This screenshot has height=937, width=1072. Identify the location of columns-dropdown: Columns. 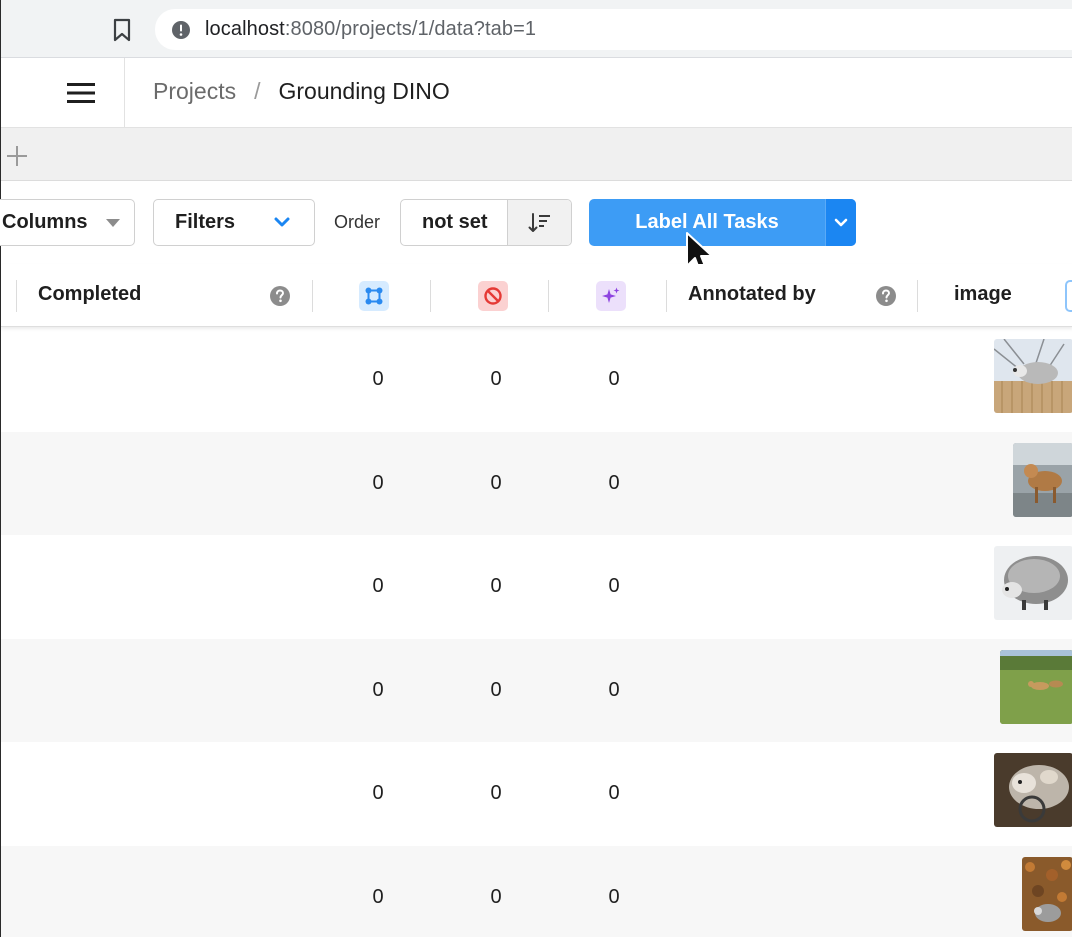
(67, 222).